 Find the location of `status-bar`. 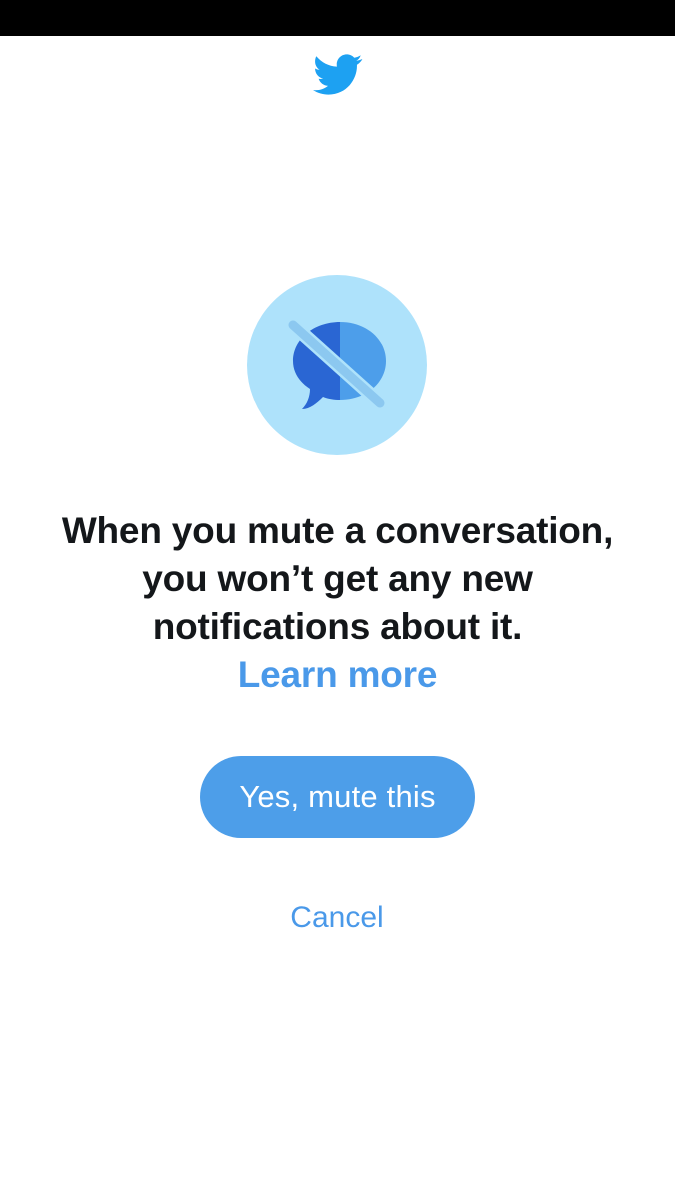

status-bar is located at coordinates (337, 18).